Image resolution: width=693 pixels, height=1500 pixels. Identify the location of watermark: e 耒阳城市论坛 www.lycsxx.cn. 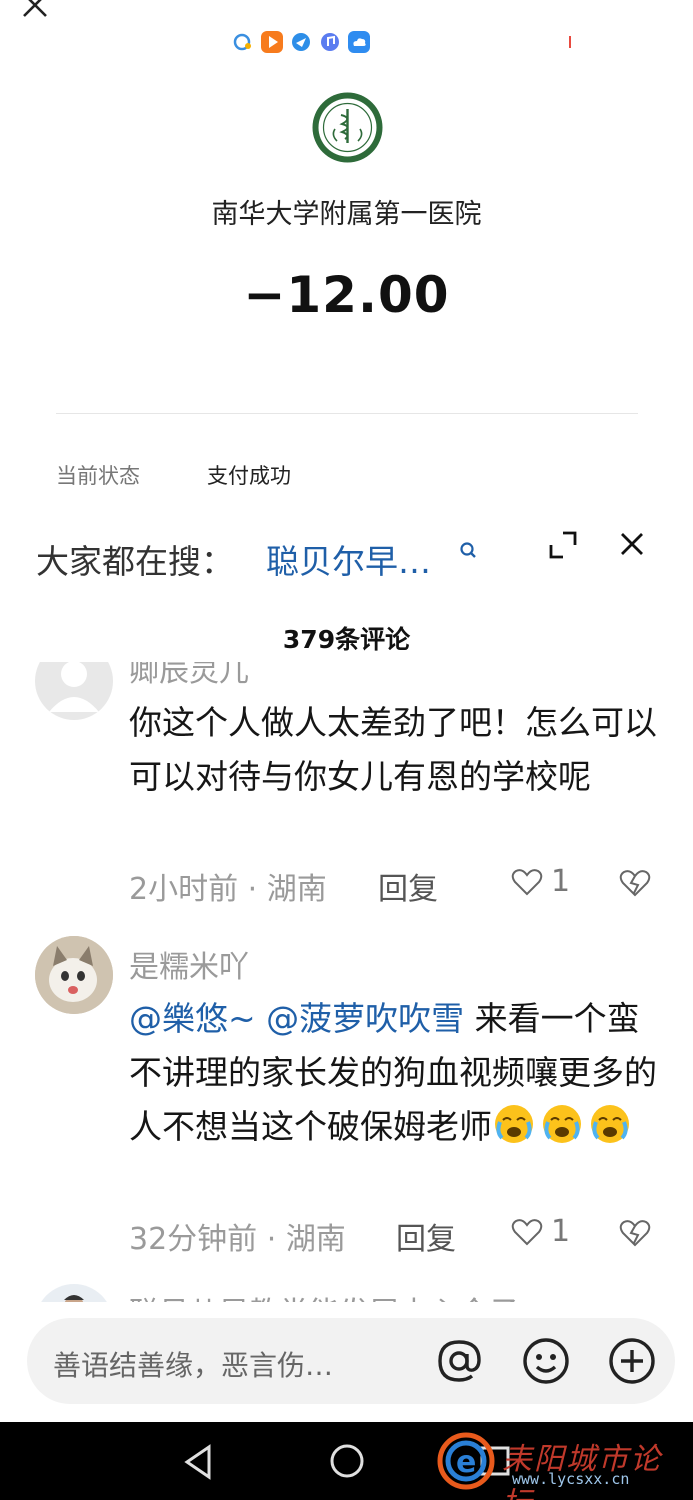
(559, 1465).